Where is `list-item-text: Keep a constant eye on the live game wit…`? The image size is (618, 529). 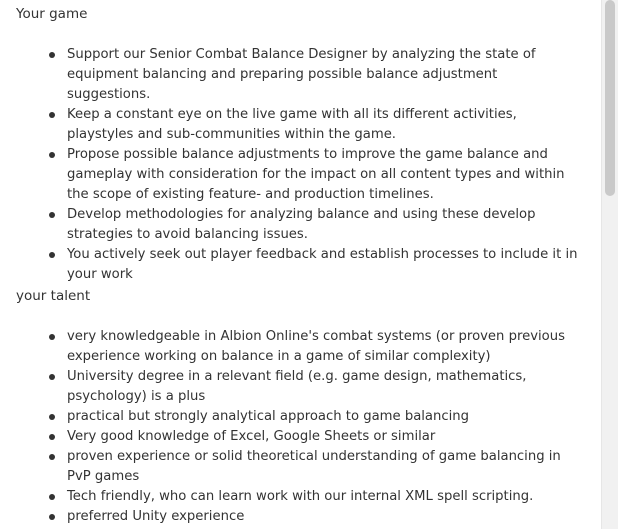
list-item-text: Keep a constant eye on the live game wit… is located at coordinates (292, 124).